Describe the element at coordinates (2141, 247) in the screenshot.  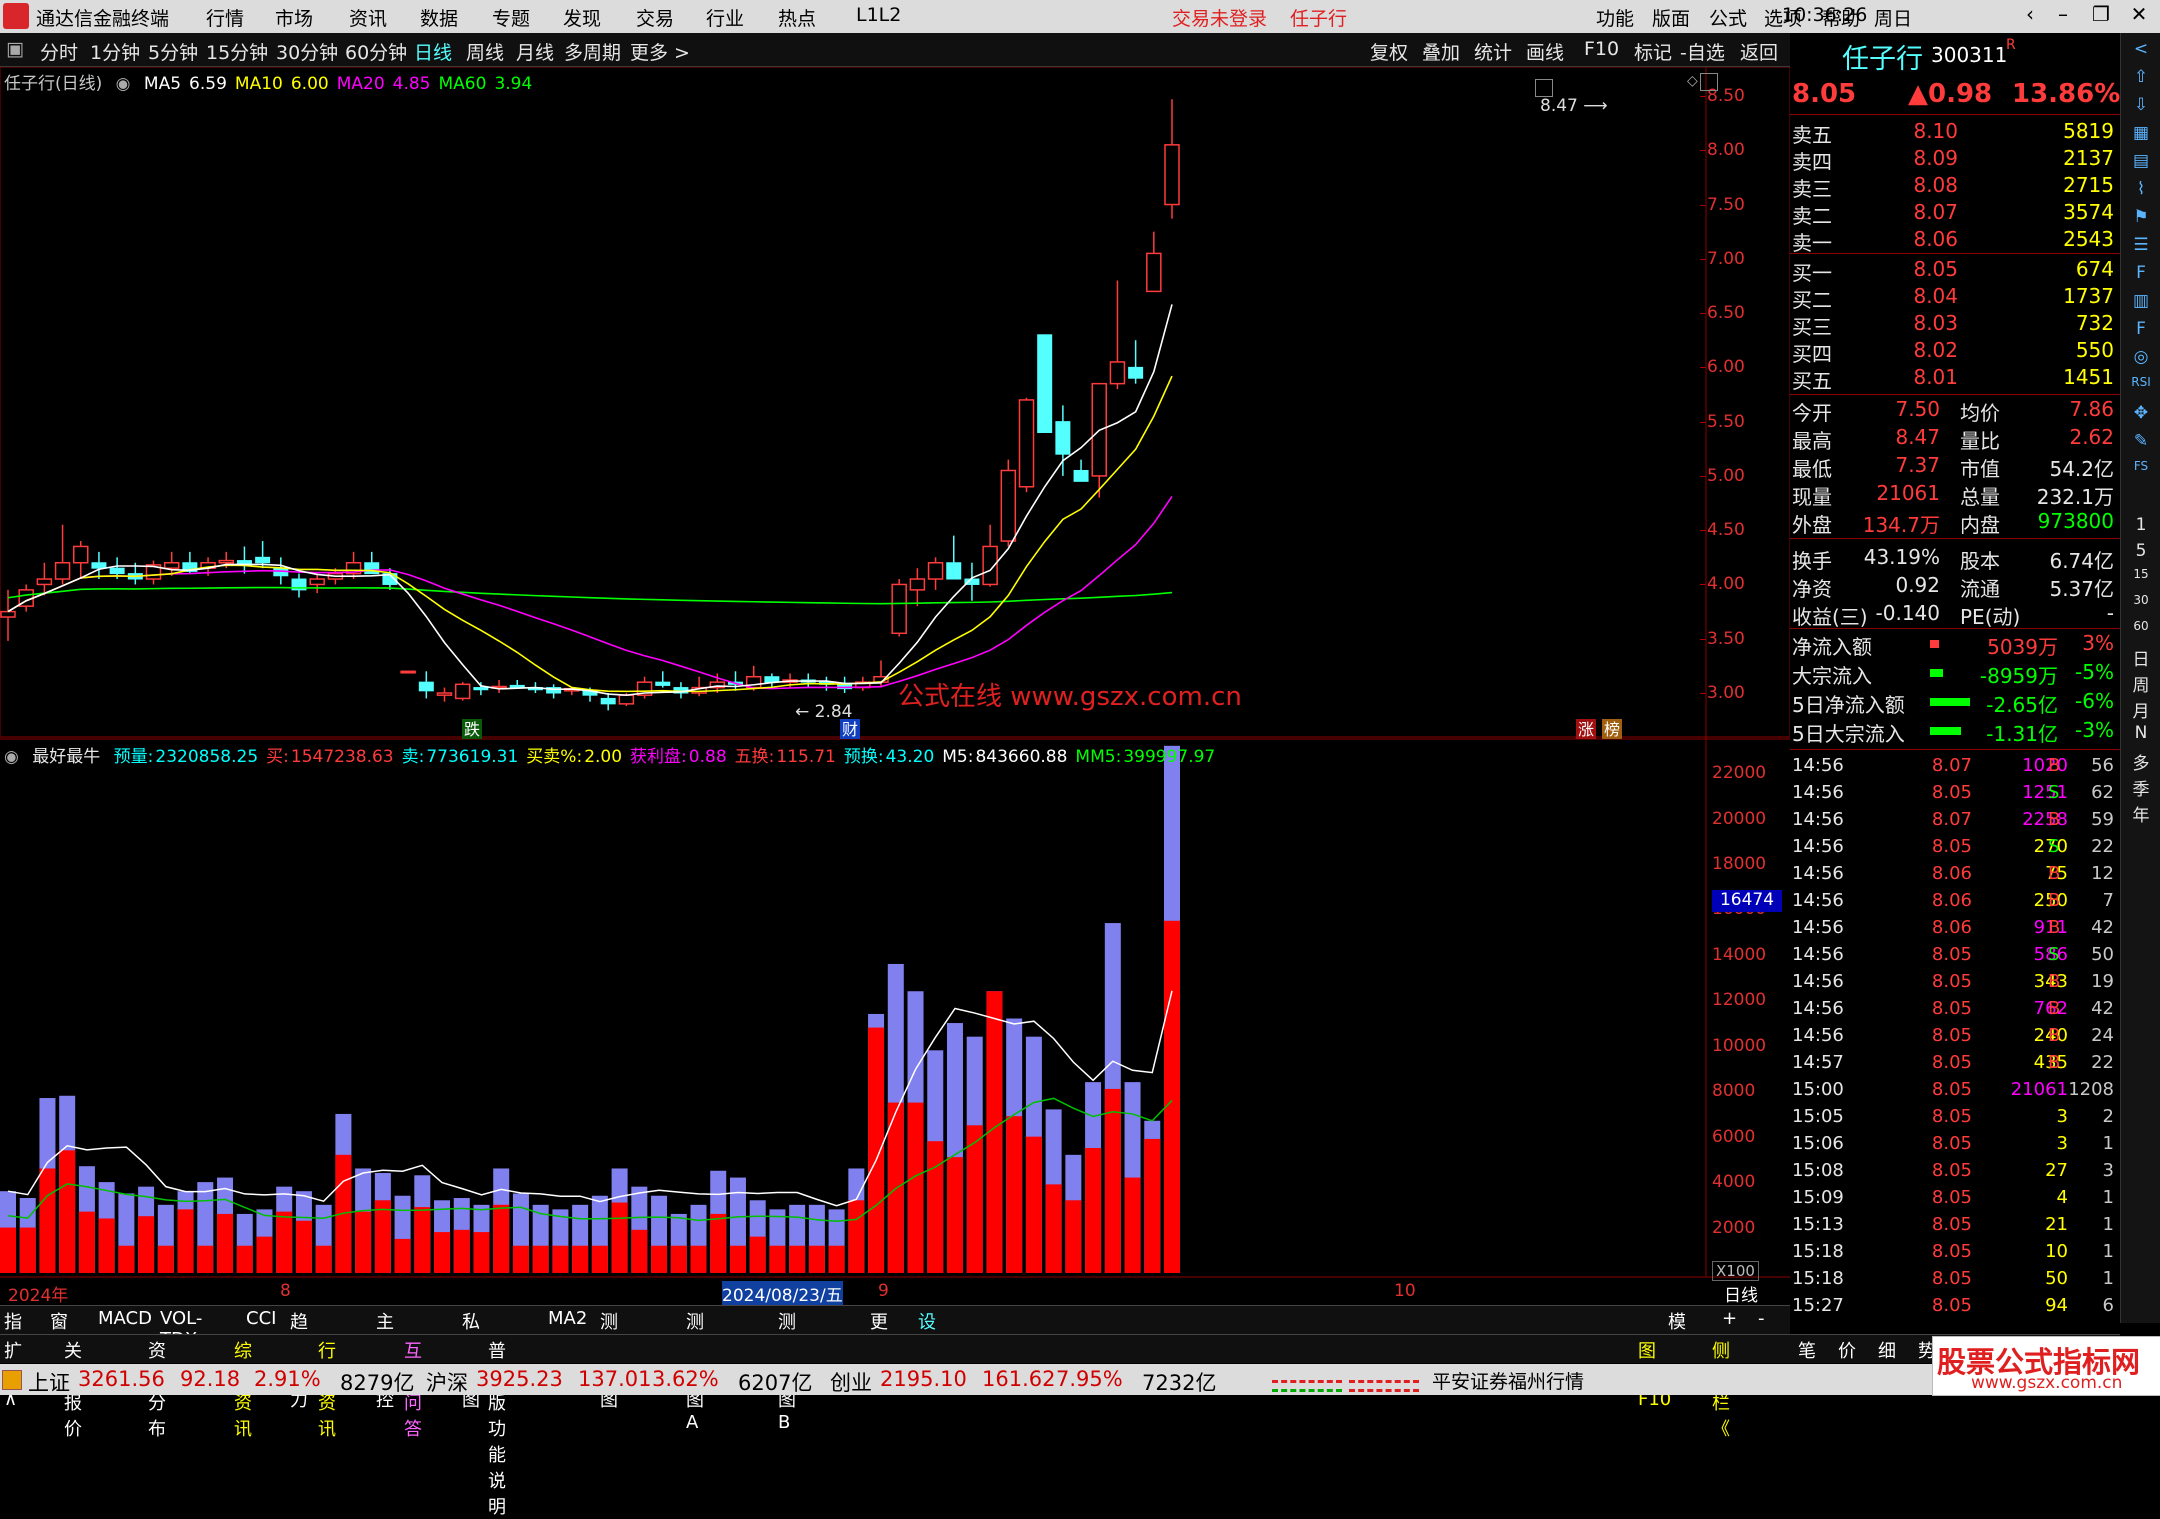
I see `list-icon: ☰` at that location.